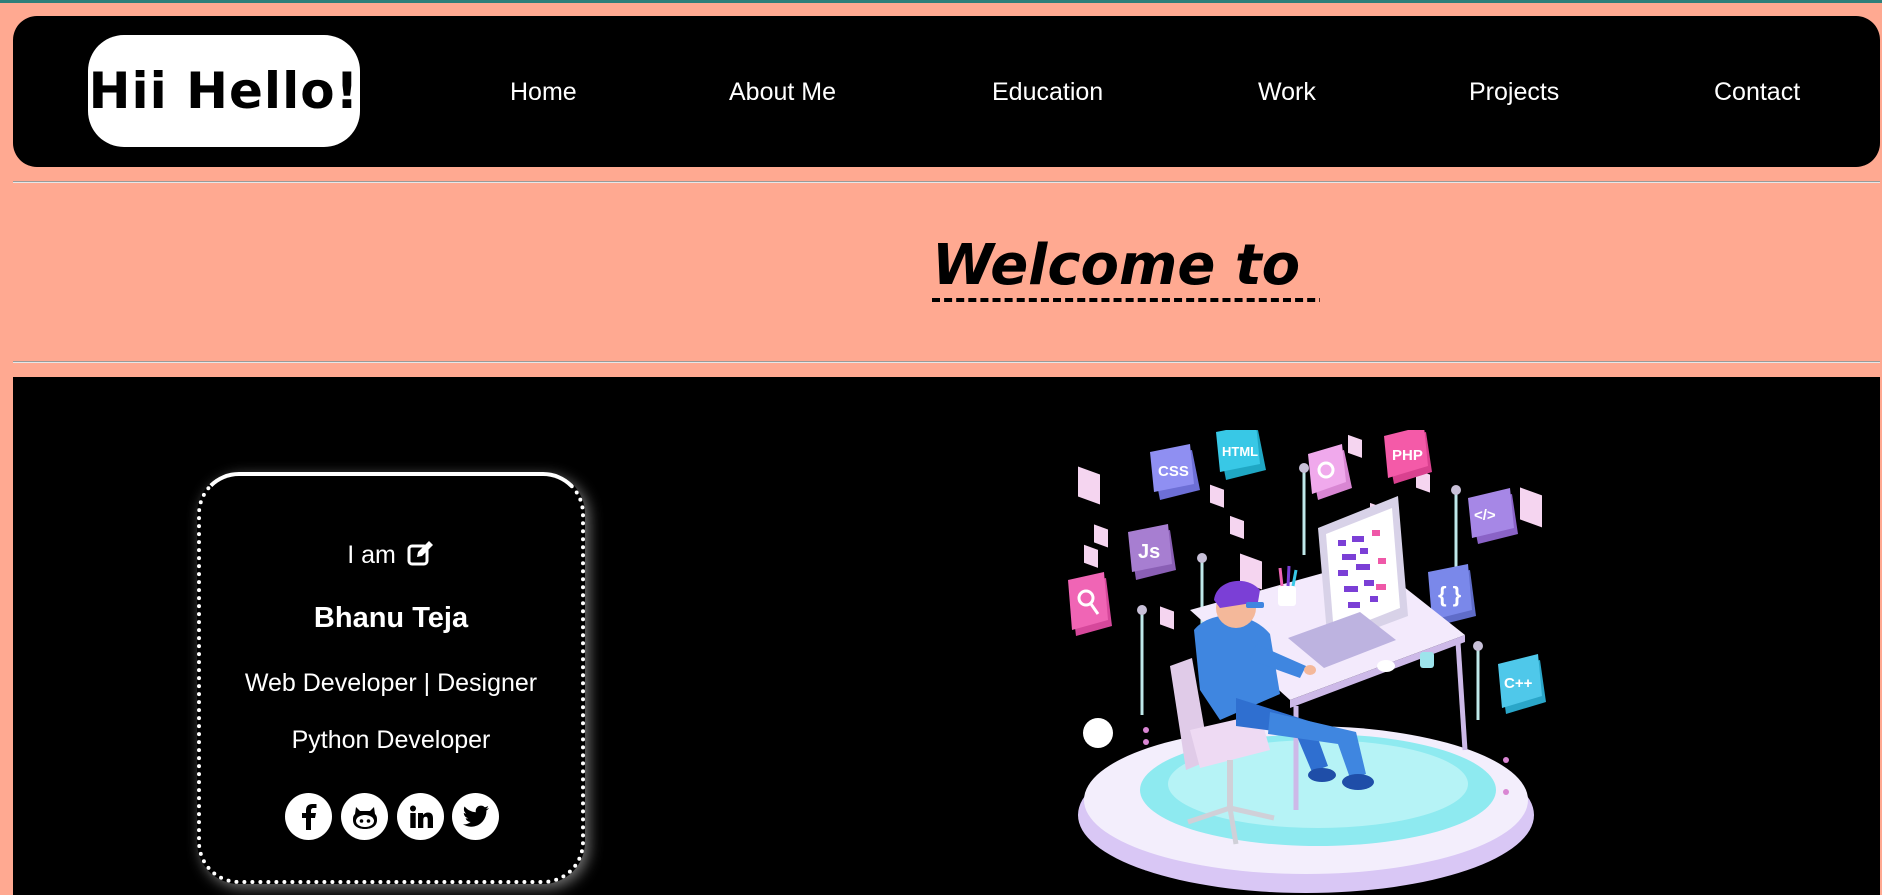 The height and width of the screenshot is (895, 1882). I want to click on js-label: Js, so click(1149, 552).